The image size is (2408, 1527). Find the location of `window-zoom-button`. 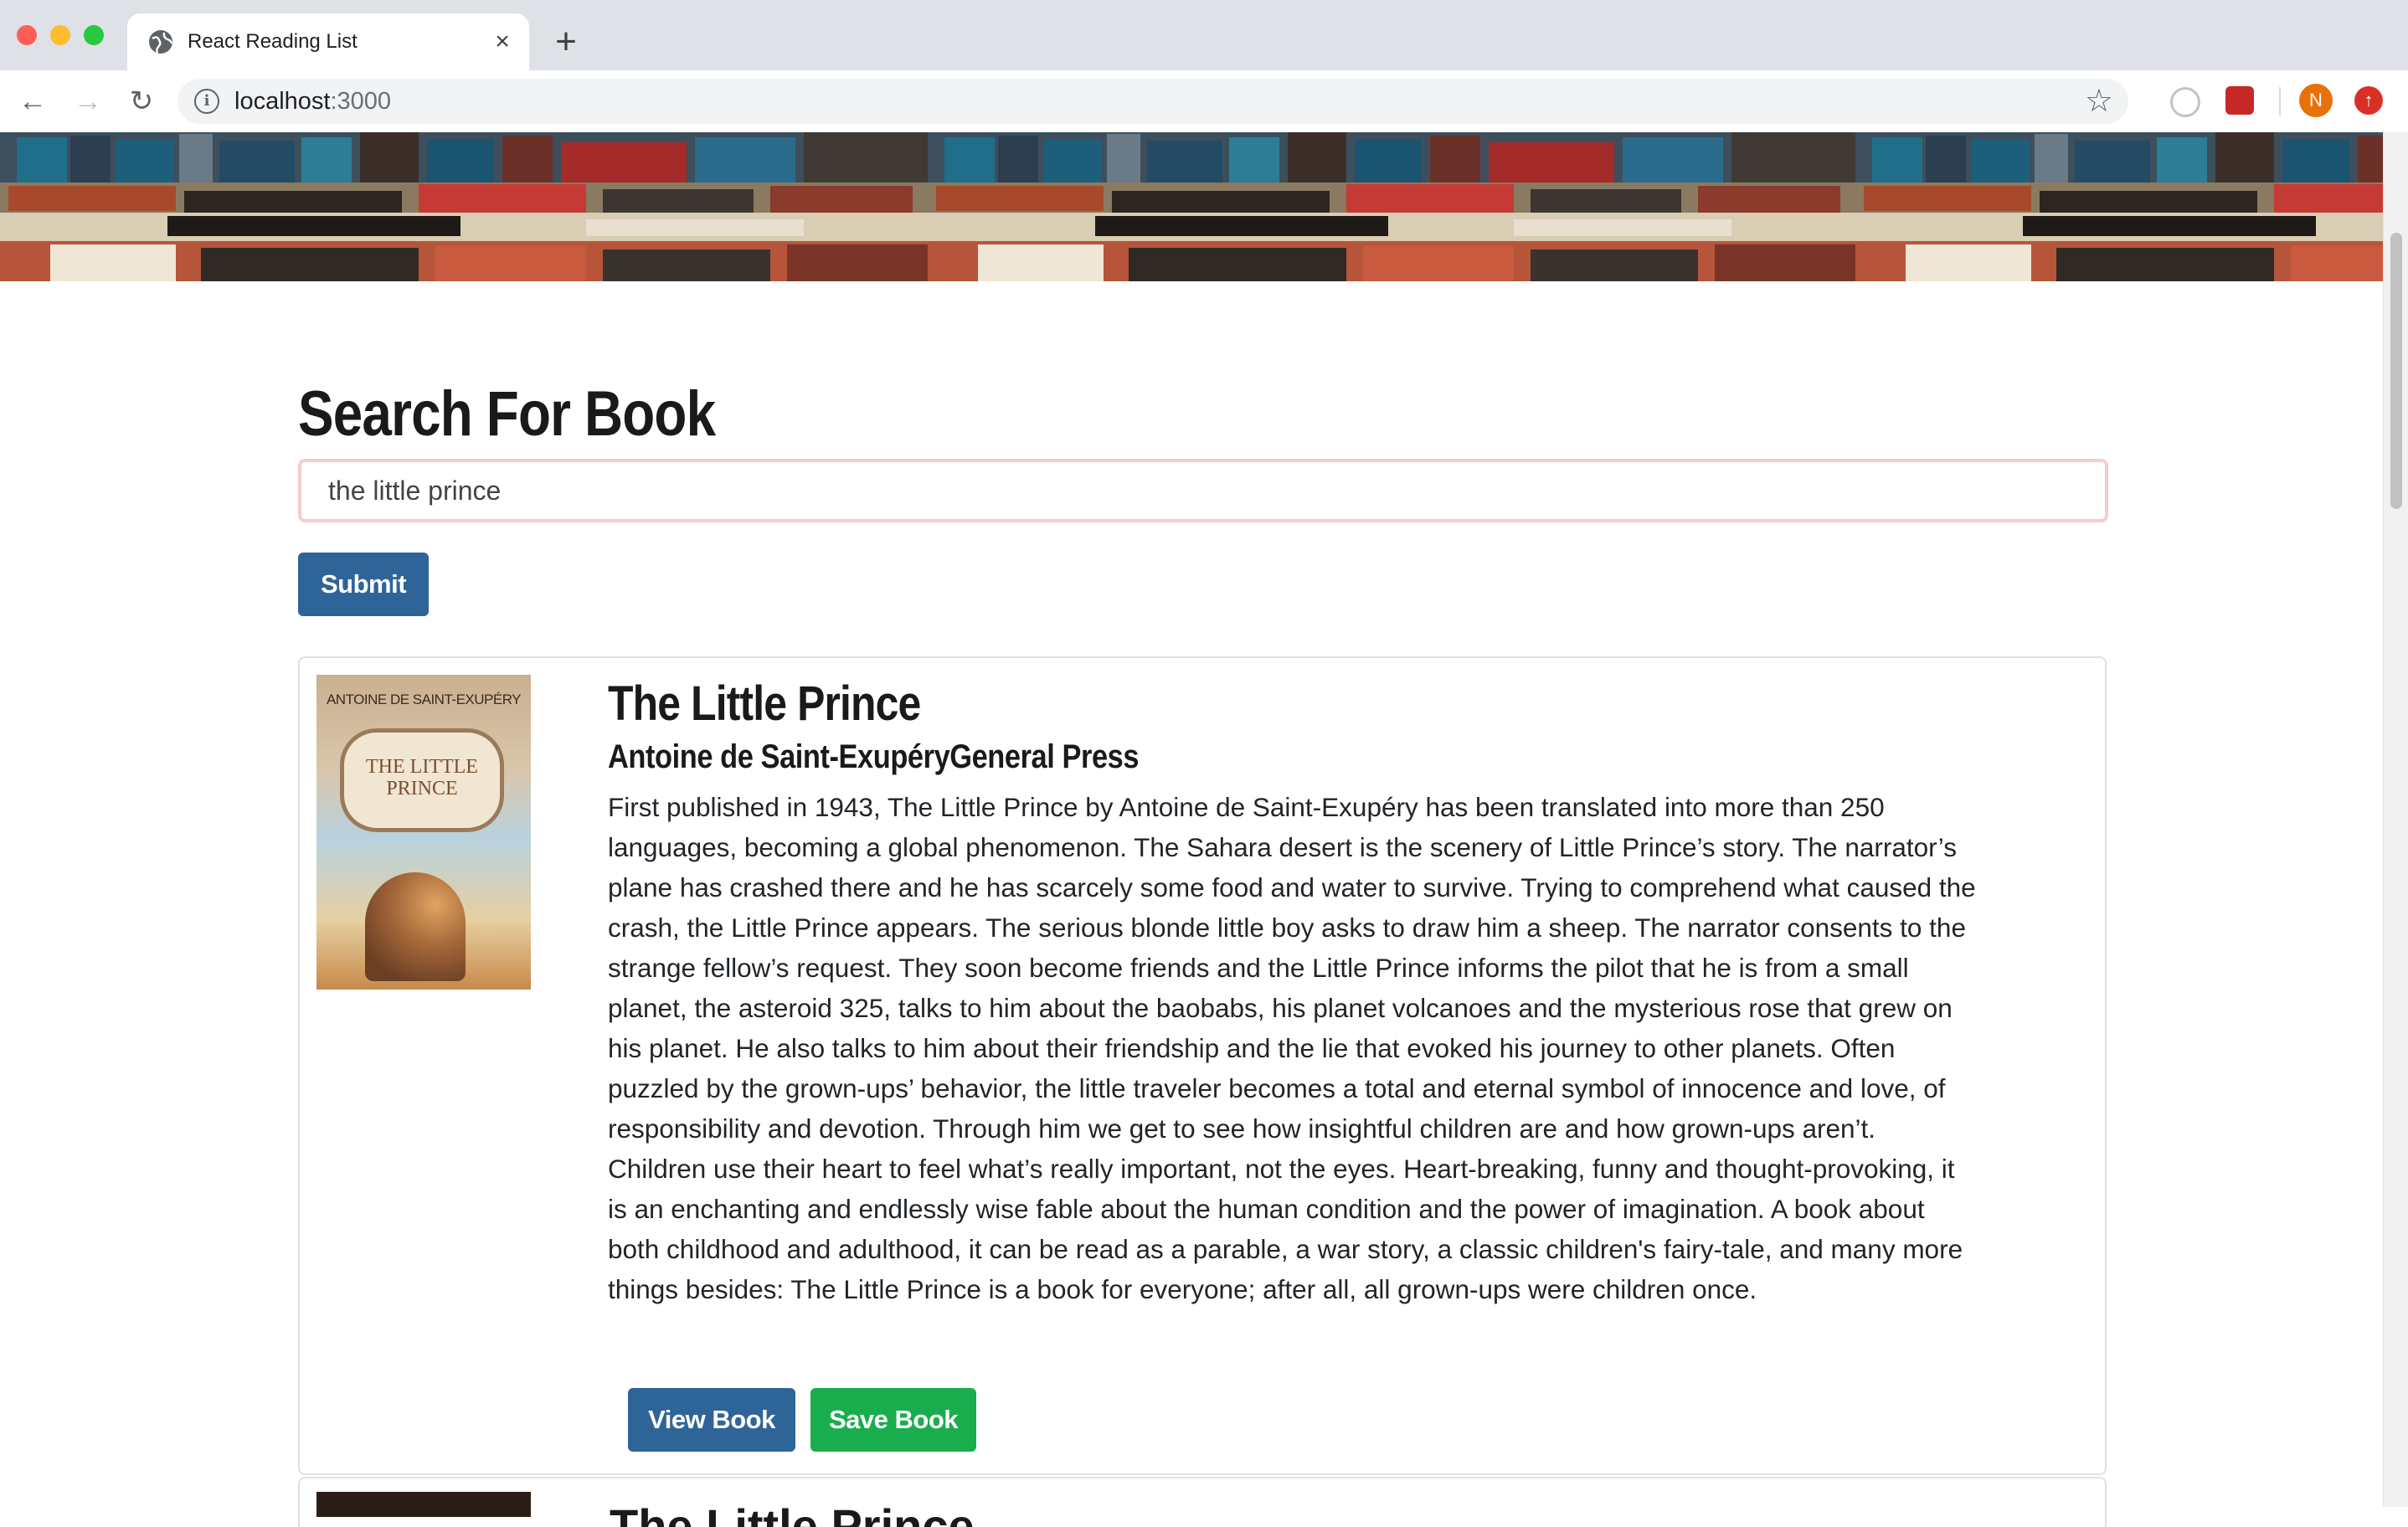

window-zoom-button is located at coordinates (94, 35).